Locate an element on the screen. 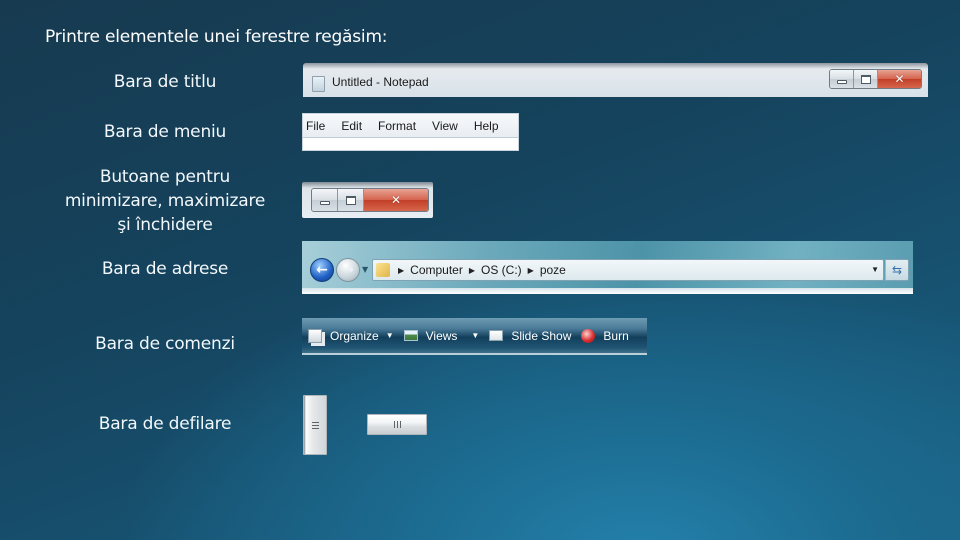 The image size is (960, 540). slideshow-icon is located at coordinates (496, 335).